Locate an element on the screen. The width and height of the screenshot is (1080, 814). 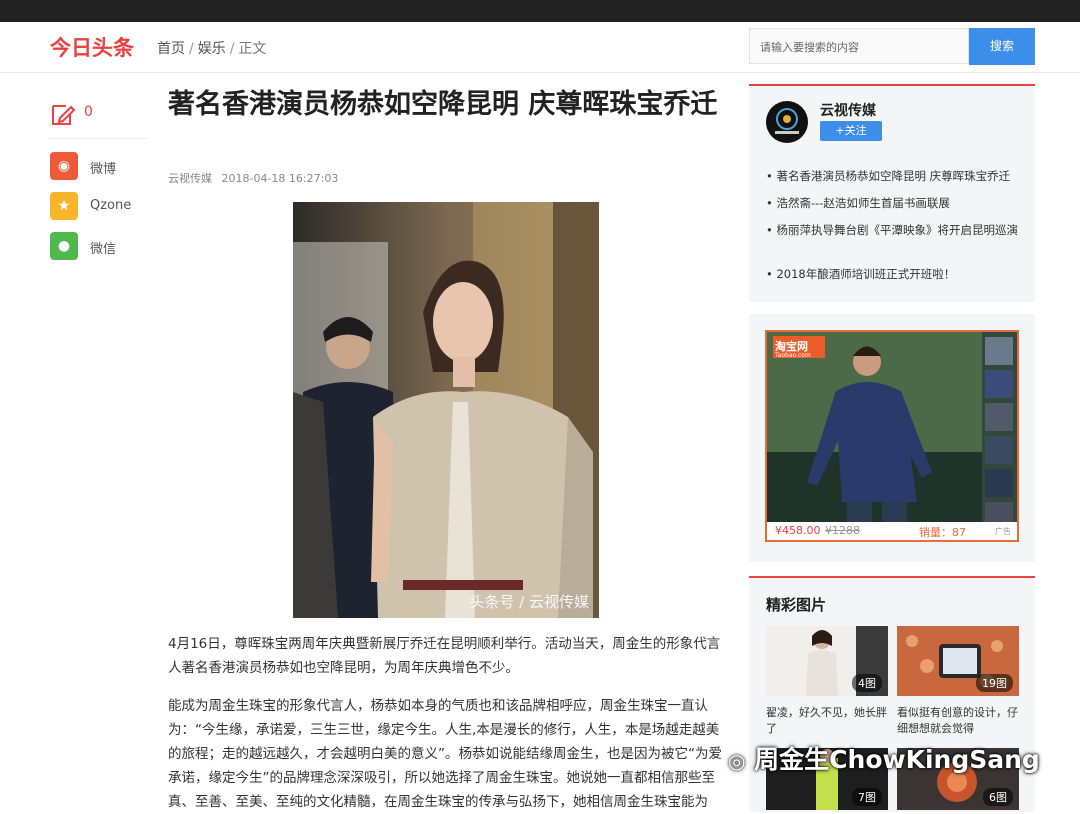
related-article-4: • 2018年酿酒师培训班正式开班啦！ is located at coordinates (893, 274).